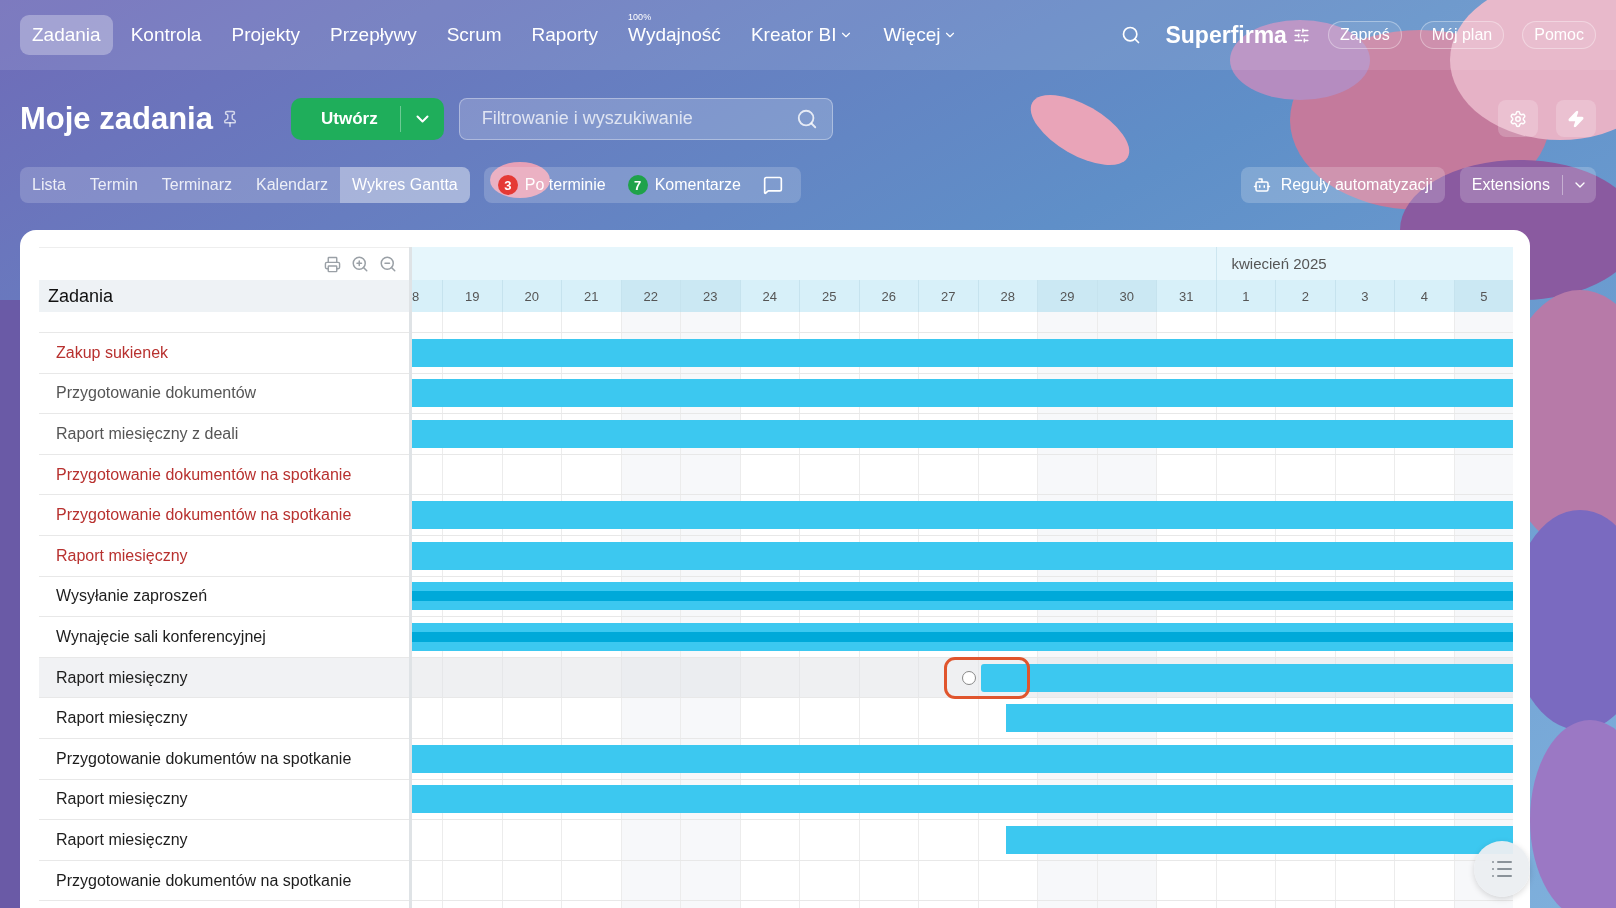 This screenshot has width=1616, height=908. What do you see at coordinates (1186, 296) in the screenshot?
I see `day-header: 31` at bounding box center [1186, 296].